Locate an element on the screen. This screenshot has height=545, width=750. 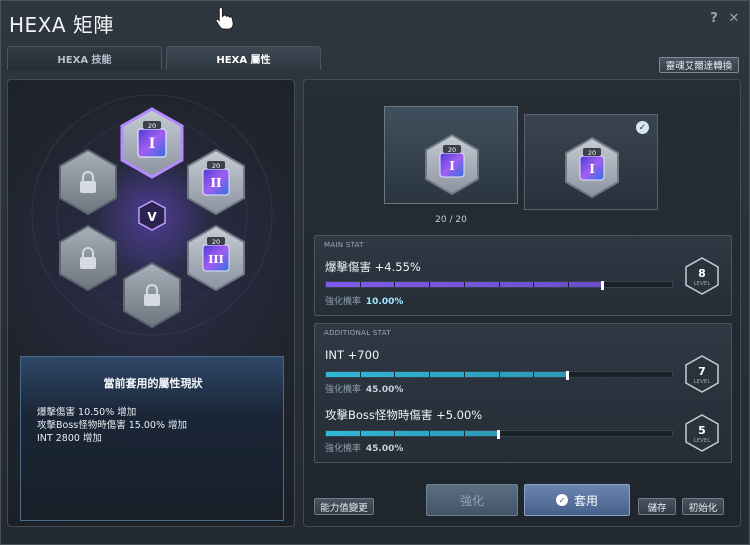
additional-stat-1-level-badge: 7 LEVEL is located at coordinates (702, 374).